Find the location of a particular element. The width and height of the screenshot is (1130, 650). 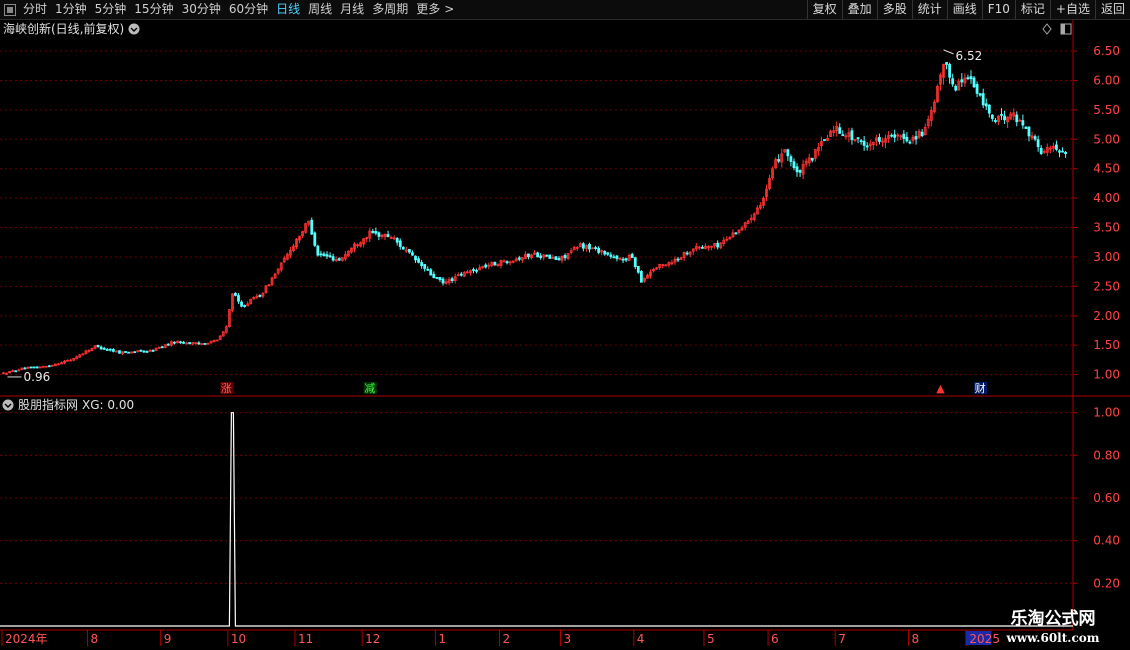

indicator-value: XG: 0.00 is located at coordinates (108, 405).